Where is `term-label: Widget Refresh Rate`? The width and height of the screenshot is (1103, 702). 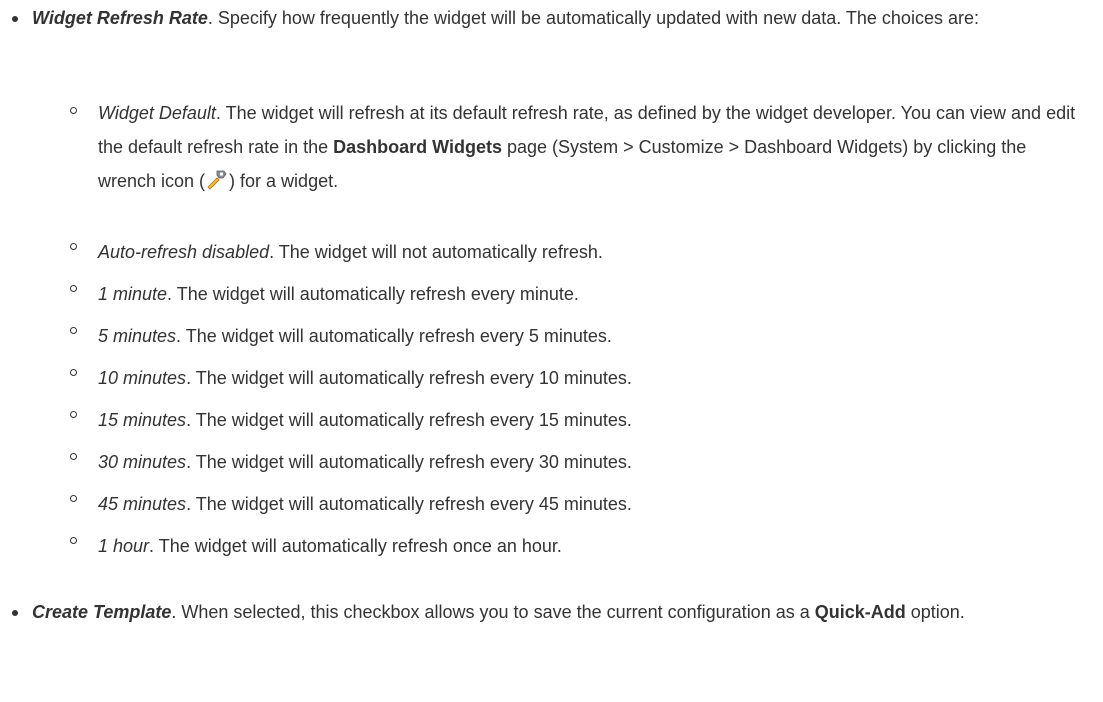
term-label: Widget Refresh Rate is located at coordinates (120, 18).